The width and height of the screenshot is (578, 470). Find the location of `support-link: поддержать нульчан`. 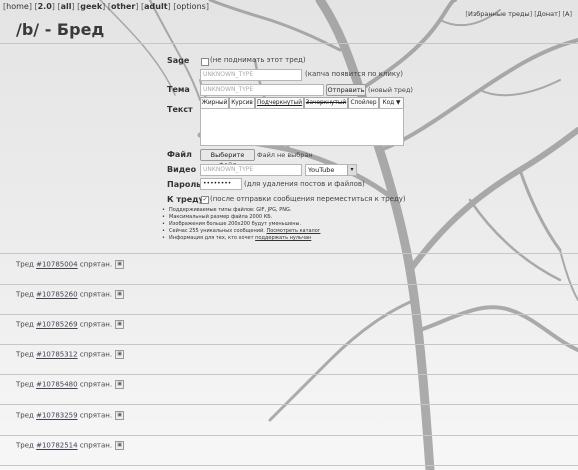

support-link: поддержать нульчан is located at coordinates (283, 238).